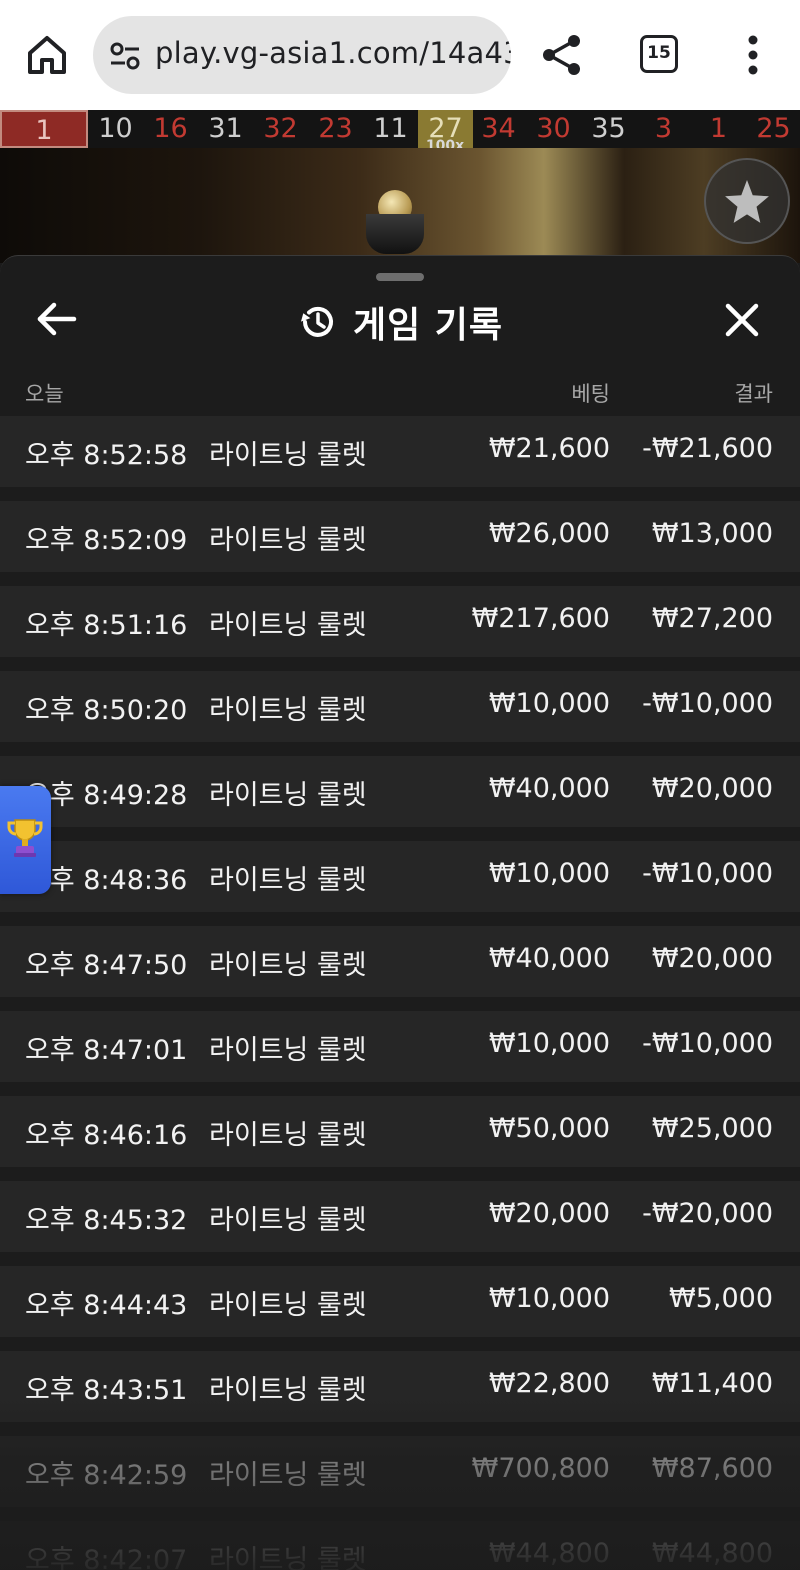 The width and height of the screenshot is (800, 1570). I want to click on column-header-today: 오늘, so click(44, 394).